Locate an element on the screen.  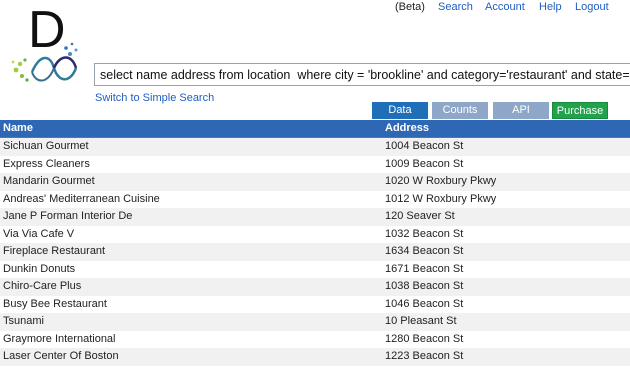
cell-address: 1634 Beacon St is located at coordinates (424, 251).